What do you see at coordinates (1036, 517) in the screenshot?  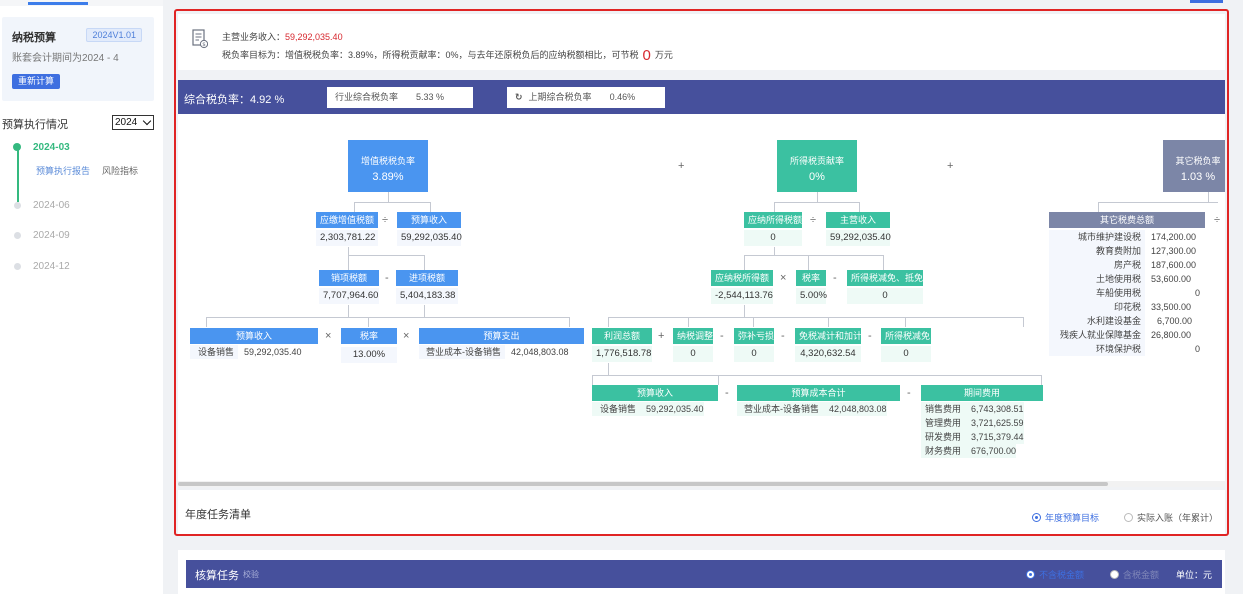 I see `radio-selected-icon` at bounding box center [1036, 517].